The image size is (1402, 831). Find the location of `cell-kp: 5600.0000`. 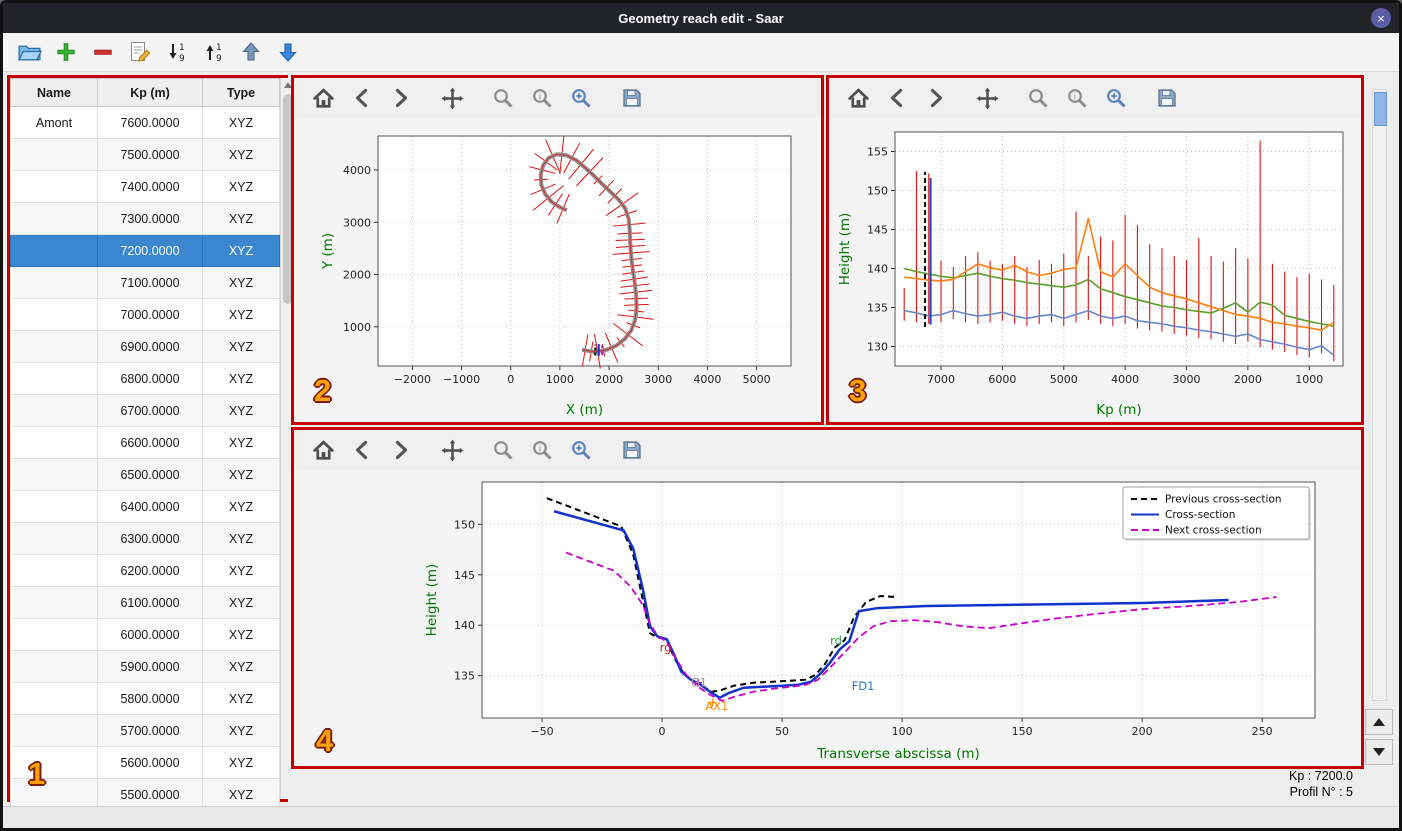

cell-kp: 5600.0000 is located at coordinates (150, 762).